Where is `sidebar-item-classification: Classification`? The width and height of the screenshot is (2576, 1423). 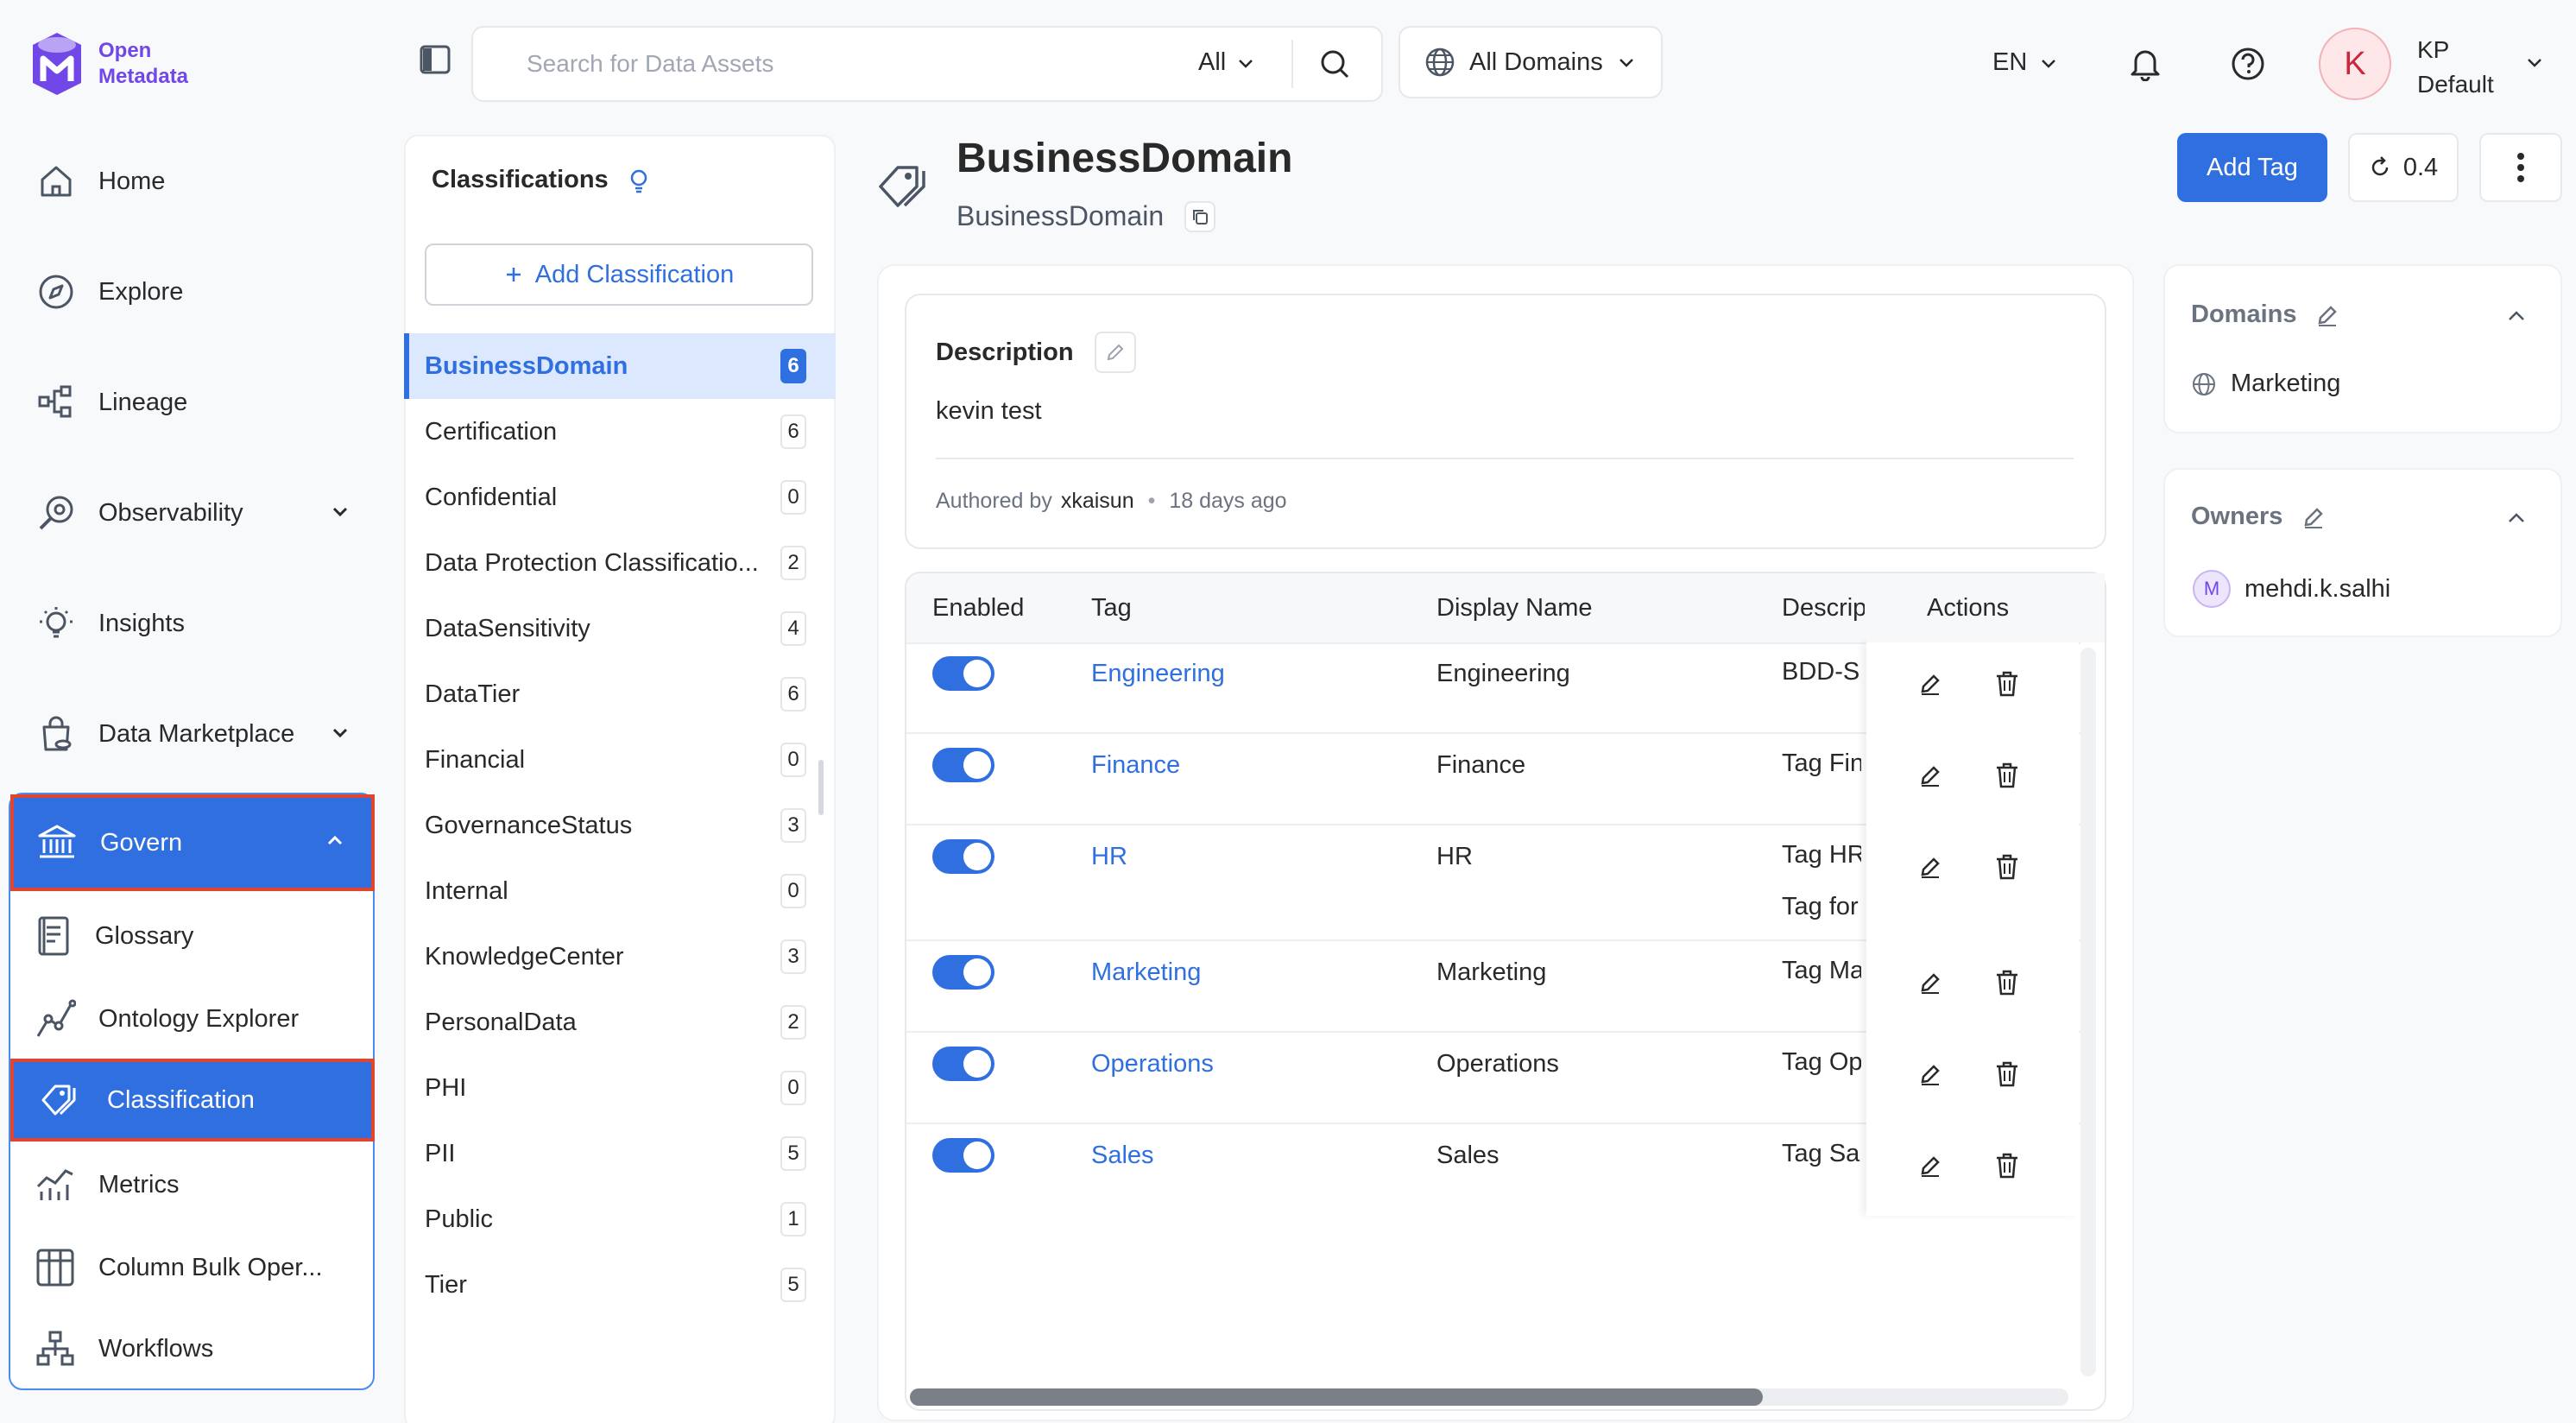
sidebar-item-classification: Classification is located at coordinates (192, 1100).